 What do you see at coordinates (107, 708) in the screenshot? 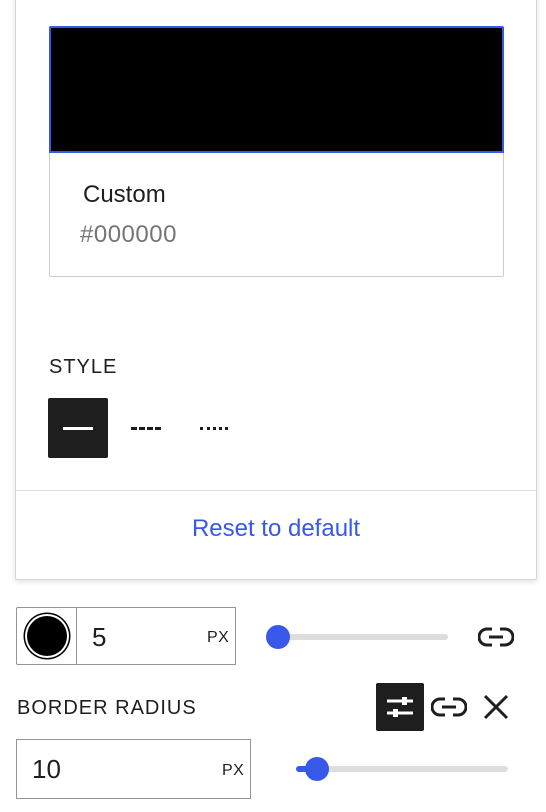
I see `border-radius-label: BORDER RADIUS` at bounding box center [107, 708].